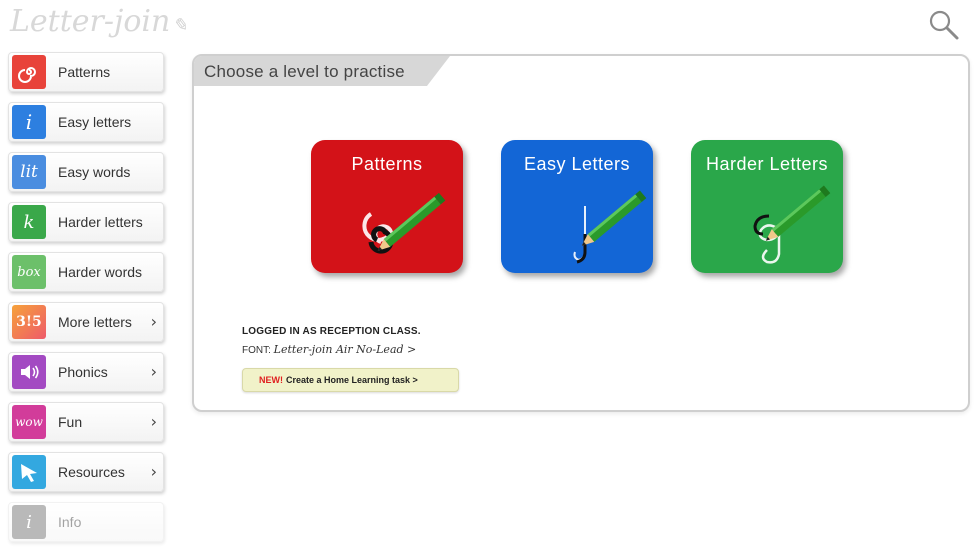  I want to click on pattern-pencil-icon, so click(404, 223).